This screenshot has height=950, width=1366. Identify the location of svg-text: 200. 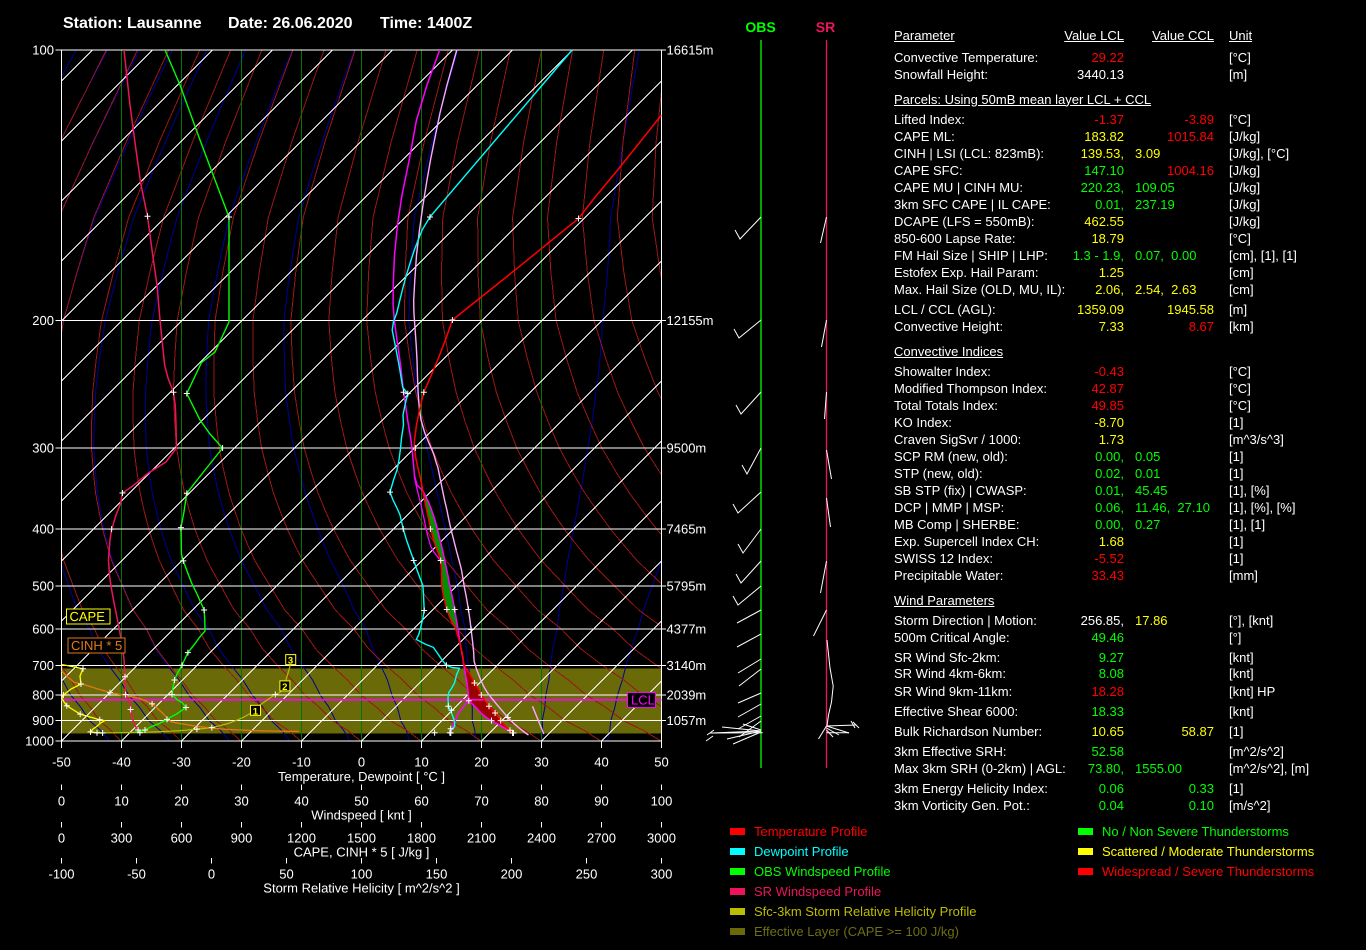
(512, 874).